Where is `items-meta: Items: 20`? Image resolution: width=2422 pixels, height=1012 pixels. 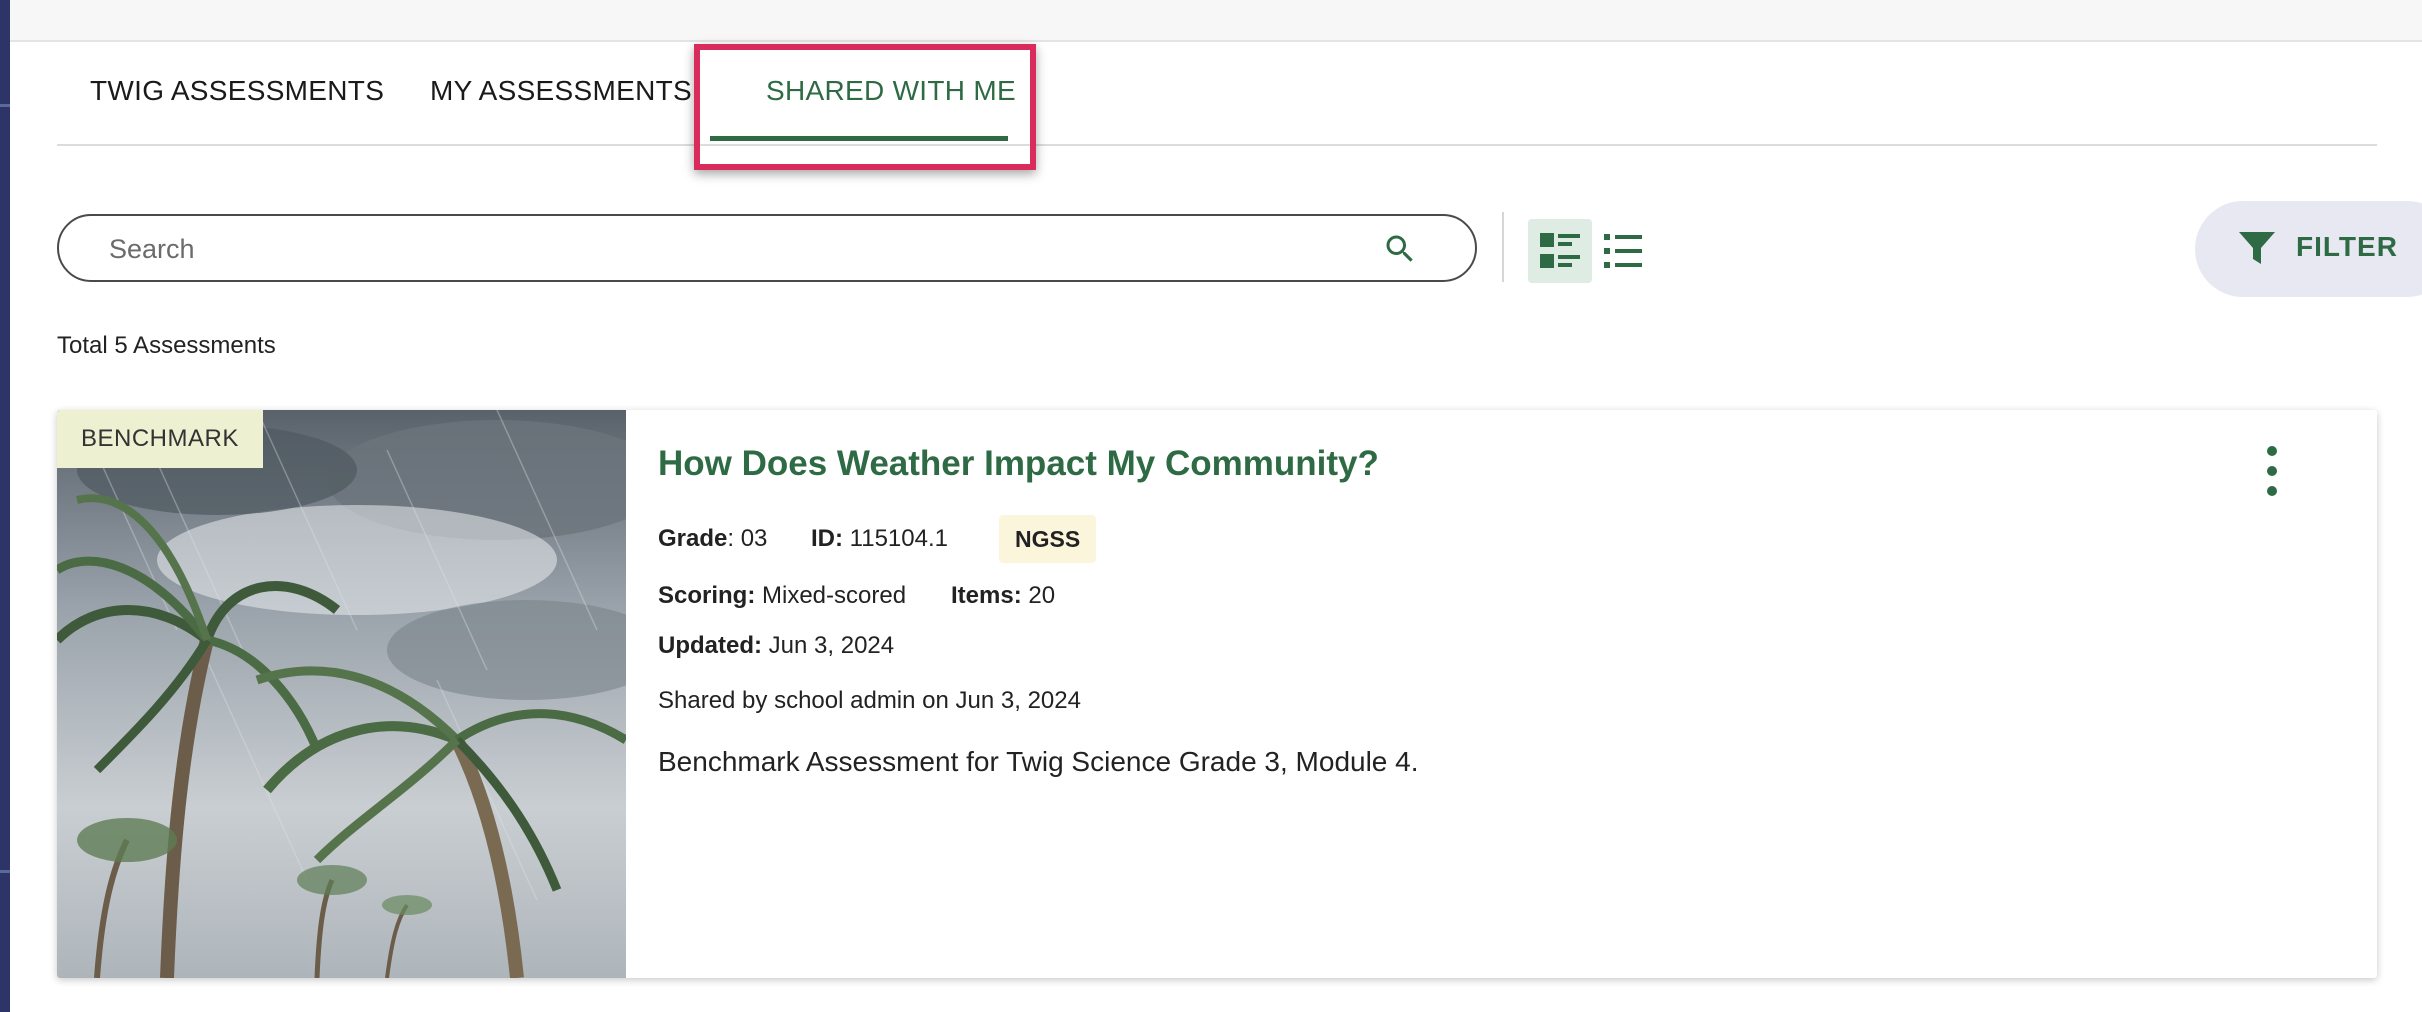
items-meta: Items: 20 is located at coordinates (1003, 596).